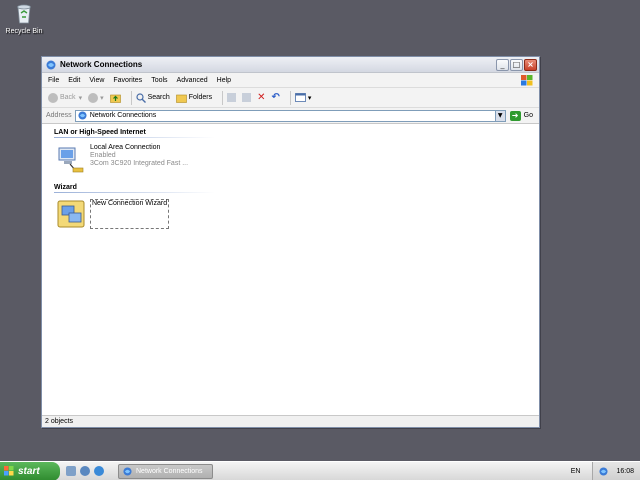 The height and width of the screenshot is (480, 640). I want to click on menu-edit: Edit, so click(74, 80).